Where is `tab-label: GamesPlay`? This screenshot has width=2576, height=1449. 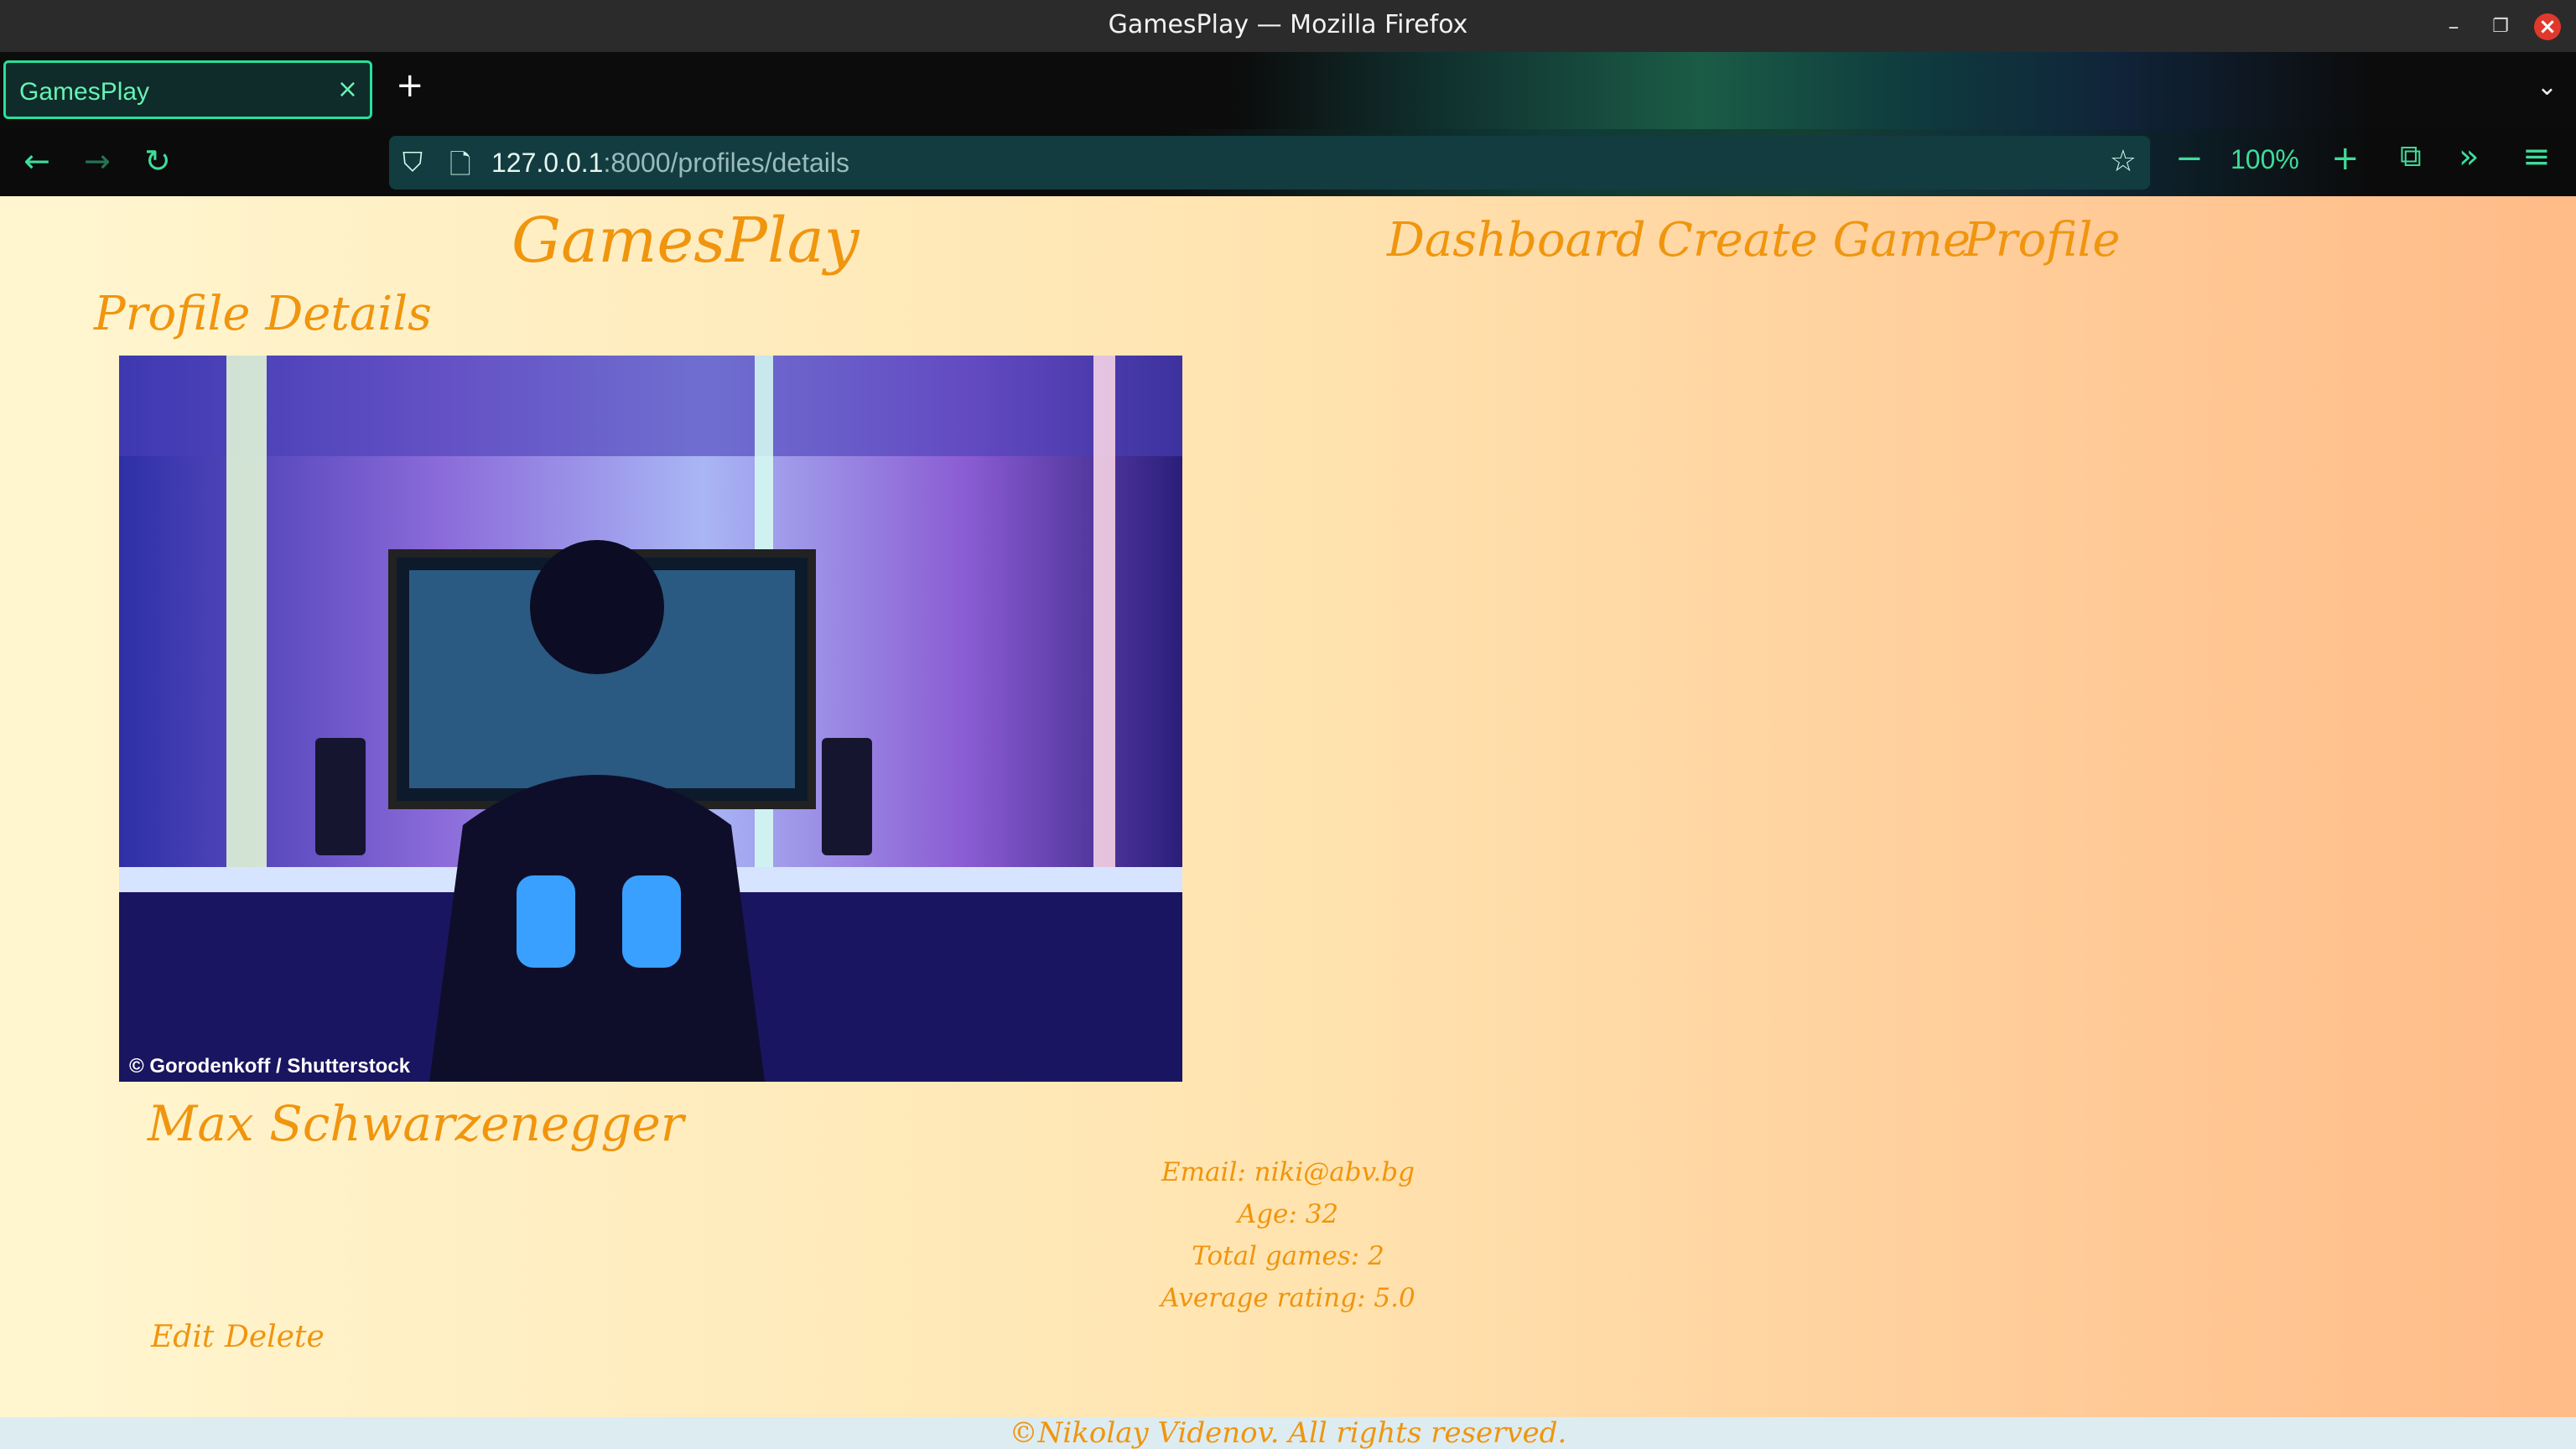
tab-label: GamesPlay is located at coordinates (84, 92).